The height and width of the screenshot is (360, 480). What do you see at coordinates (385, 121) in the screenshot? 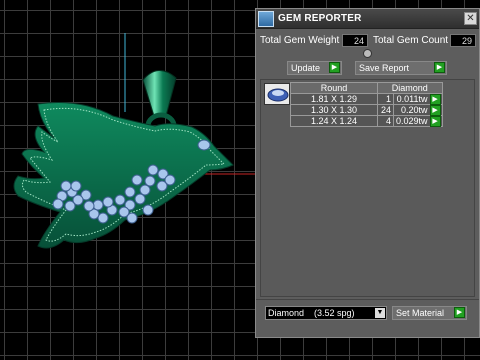
I see `row-count: 4` at bounding box center [385, 121].